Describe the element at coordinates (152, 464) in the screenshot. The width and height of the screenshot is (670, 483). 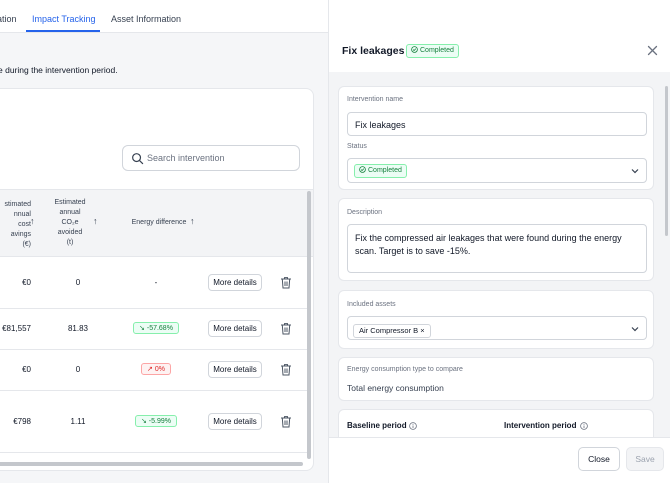
I see `table-horizontal-scrollbar` at that location.